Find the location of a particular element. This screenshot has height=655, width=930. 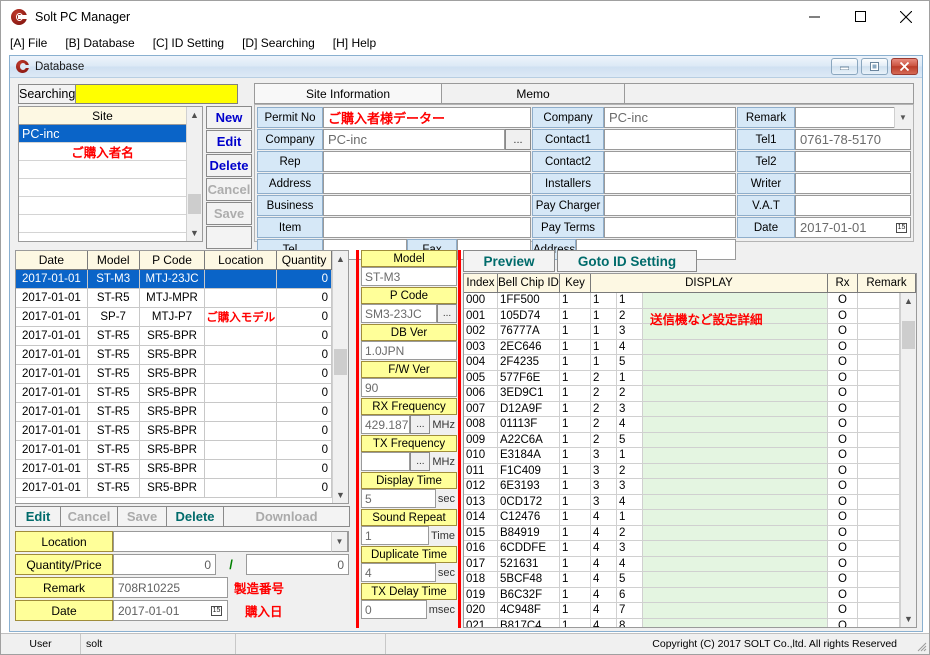

contact1-value is located at coordinates (670, 139).